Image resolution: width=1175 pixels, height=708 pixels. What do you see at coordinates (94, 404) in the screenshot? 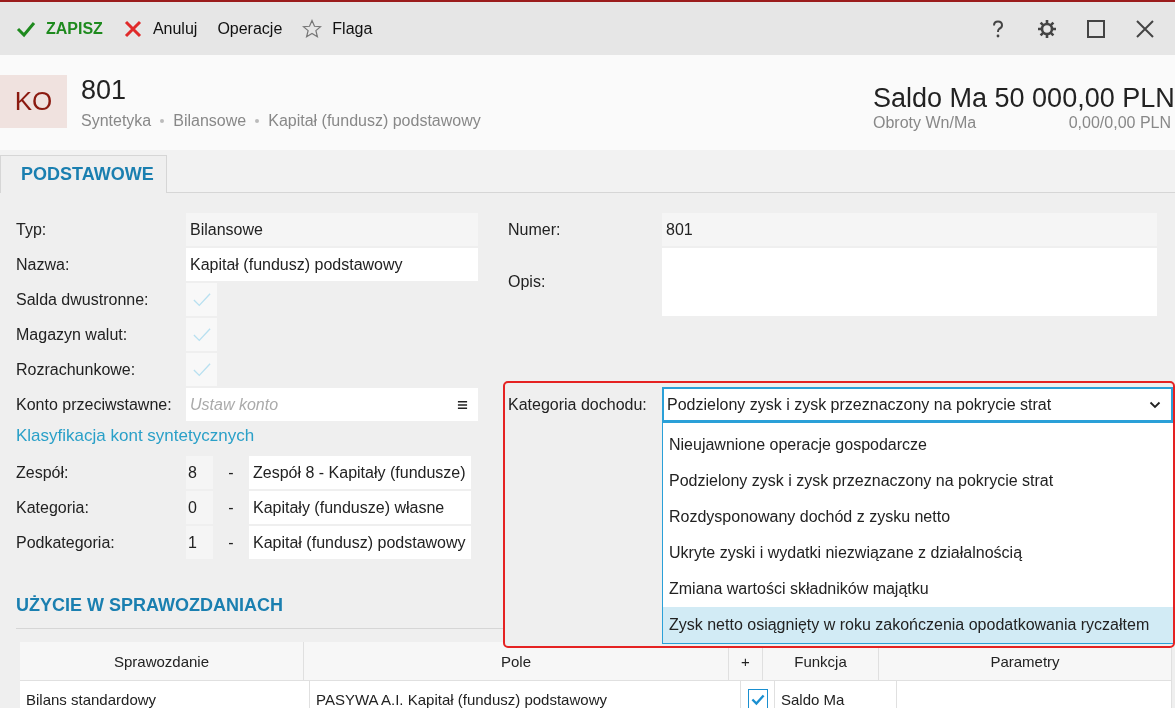
I see `field-label: Konto przeciwstawne:` at bounding box center [94, 404].